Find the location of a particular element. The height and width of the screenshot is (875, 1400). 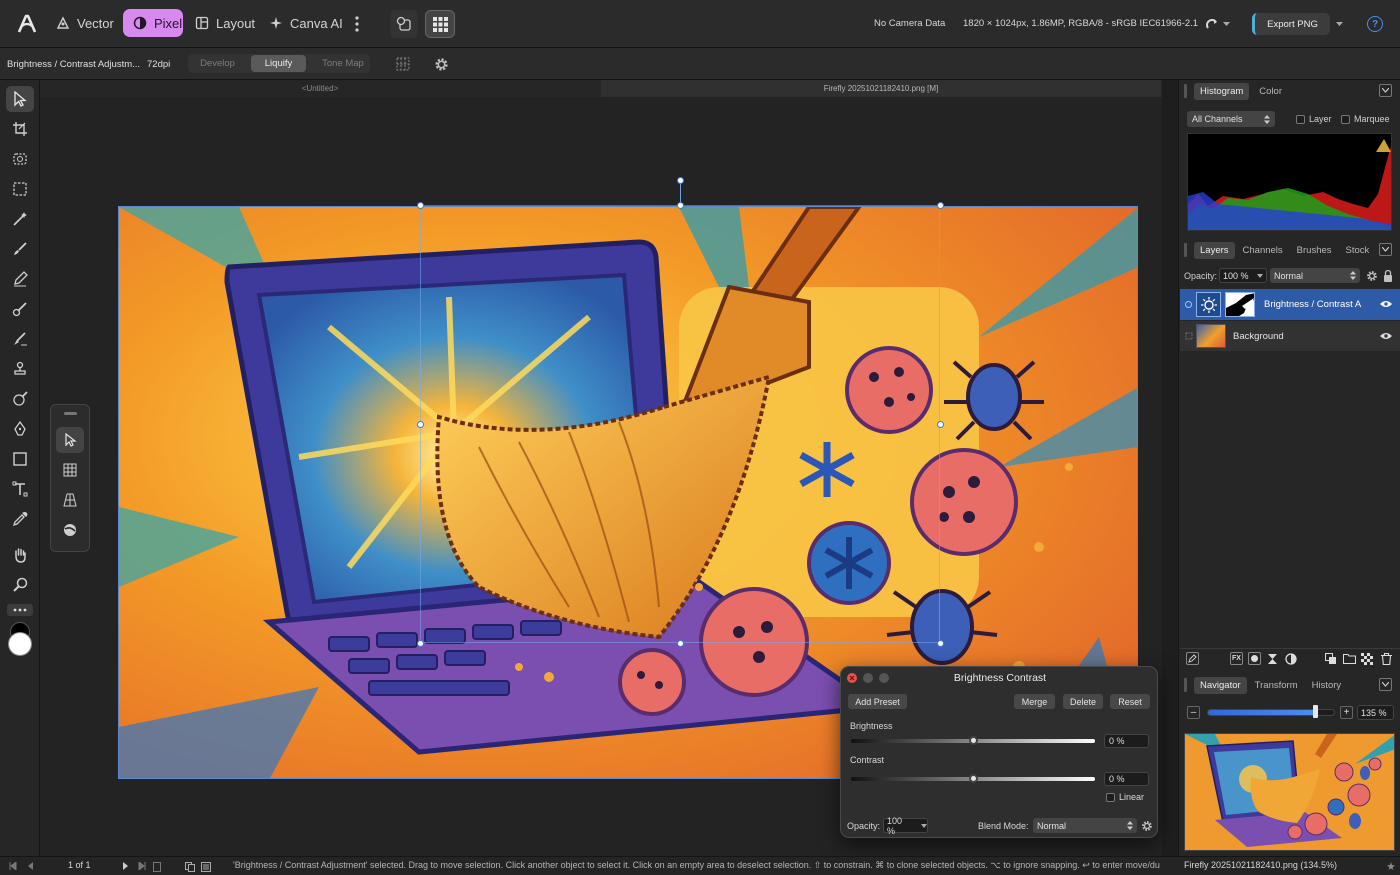

tab-layers: Layers is located at coordinates (1214, 250).